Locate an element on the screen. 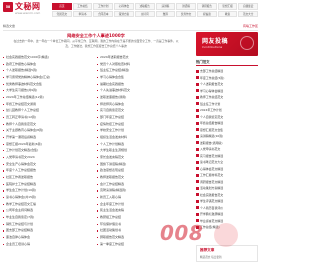 The image size is (320, 267). article-link: 年终工作总结范文通用 is located at coordinates (49, 104).